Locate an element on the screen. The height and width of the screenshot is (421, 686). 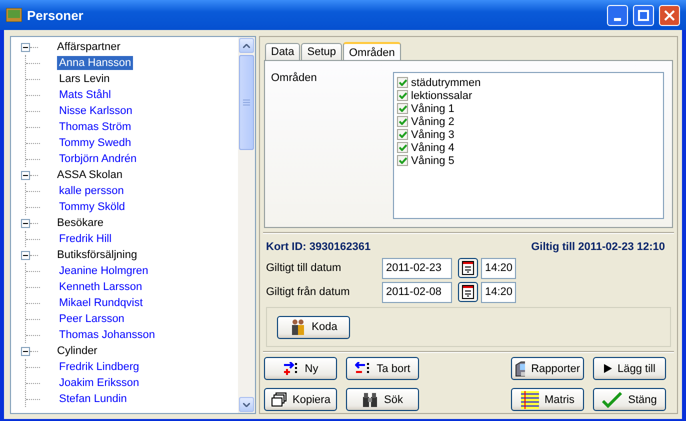
maximize-icon is located at coordinates (643, 15).